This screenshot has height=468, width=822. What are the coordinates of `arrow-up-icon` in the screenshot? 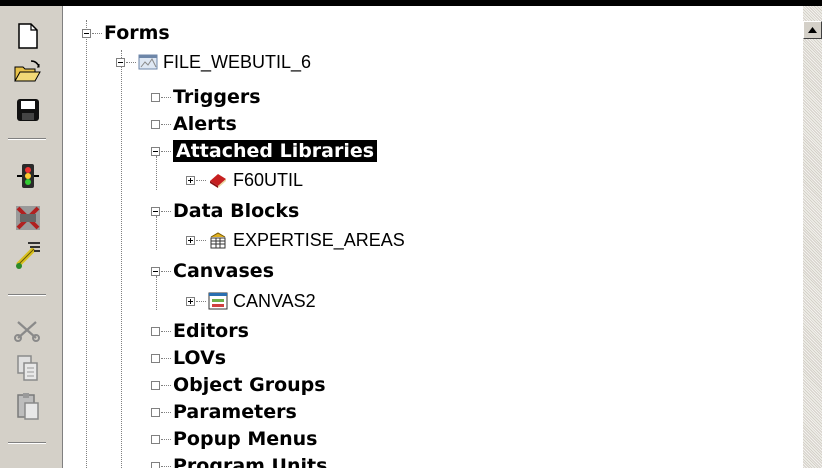 It's located at (812, 30).